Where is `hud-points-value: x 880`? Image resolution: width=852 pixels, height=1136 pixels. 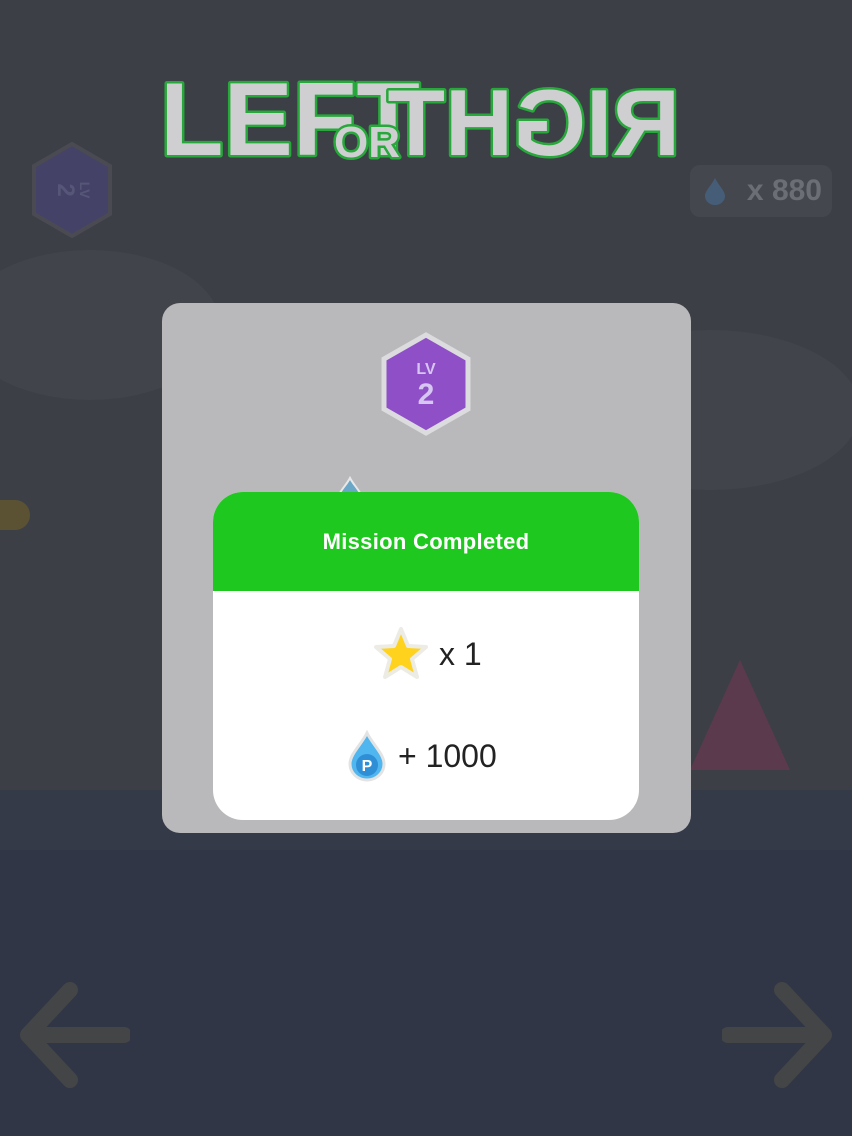 hud-points-value: x 880 is located at coordinates (784, 190).